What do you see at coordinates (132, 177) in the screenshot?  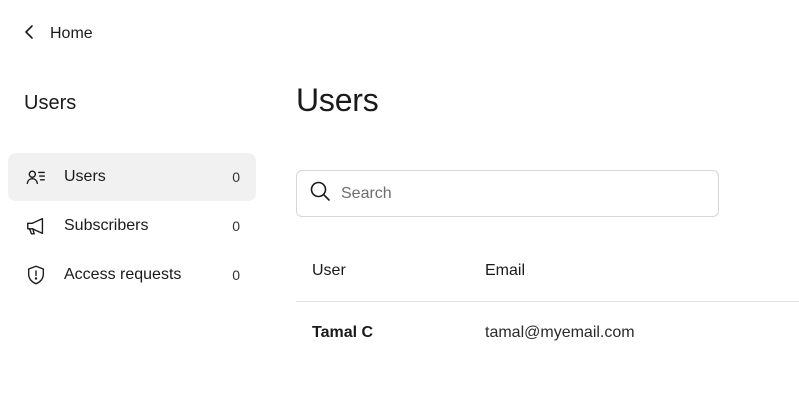 I see `sidebar-item-users: Users 0` at bounding box center [132, 177].